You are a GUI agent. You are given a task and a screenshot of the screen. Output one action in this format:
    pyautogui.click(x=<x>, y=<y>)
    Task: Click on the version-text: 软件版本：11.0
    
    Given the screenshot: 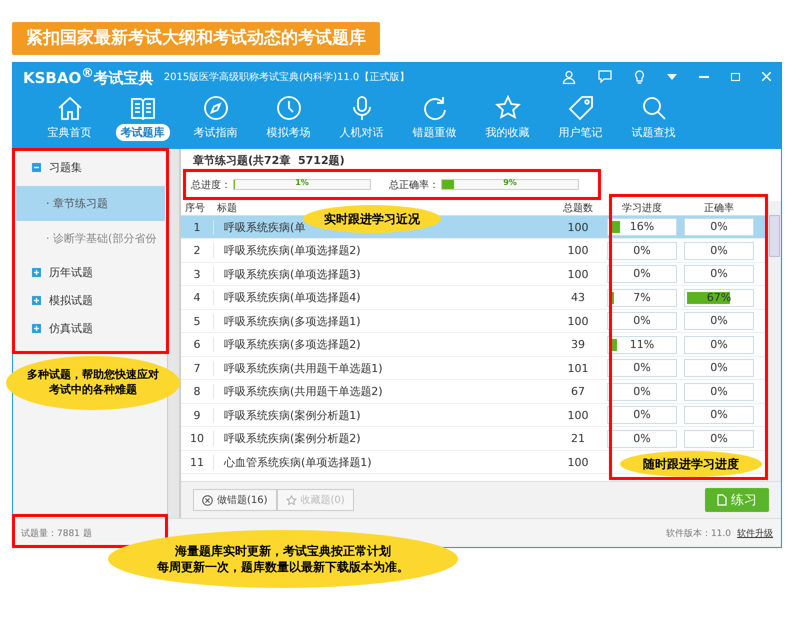 What is the action you would take?
    pyautogui.click(x=698, y=534)
    